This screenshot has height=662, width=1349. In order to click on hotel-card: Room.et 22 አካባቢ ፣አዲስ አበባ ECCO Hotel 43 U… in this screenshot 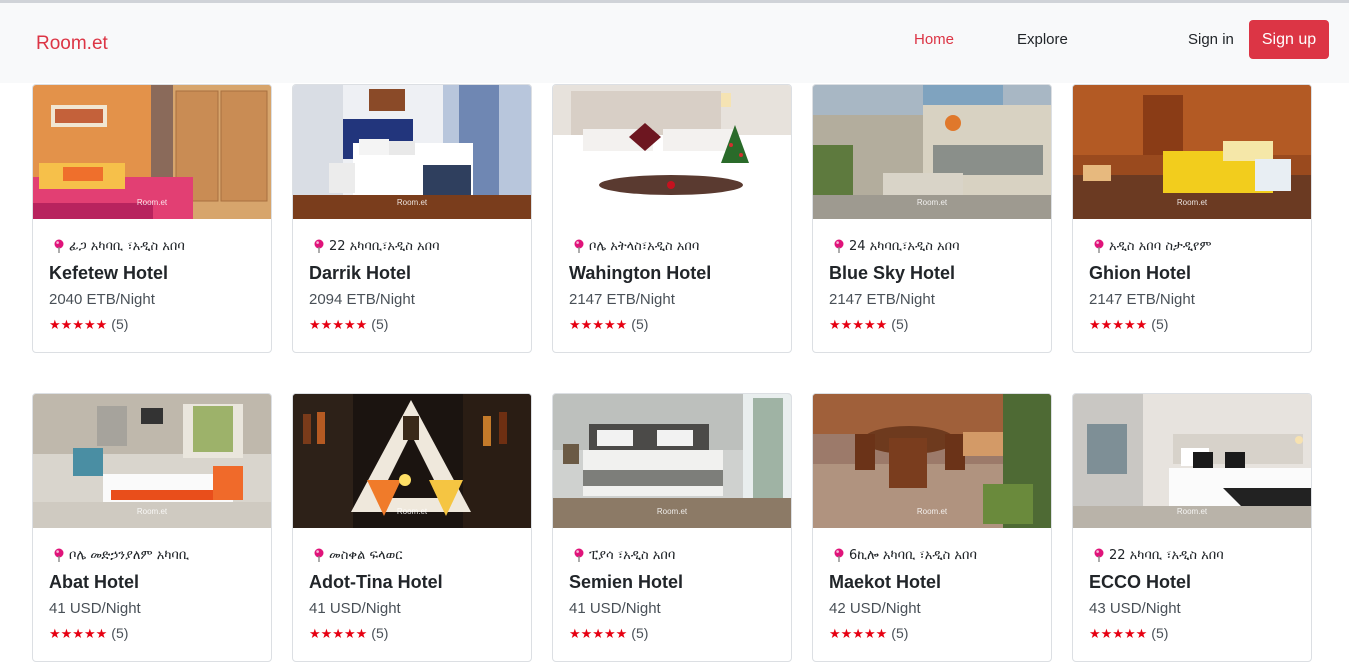, I will do `click(1192, 527)`.